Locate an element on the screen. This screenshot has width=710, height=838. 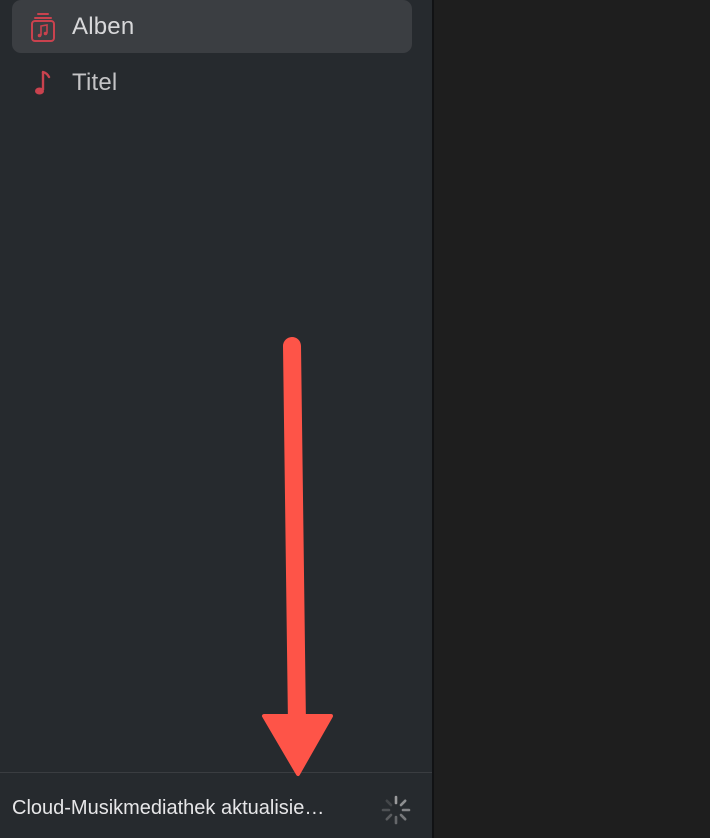
music-note-icon is located at coordinates (43, 83).